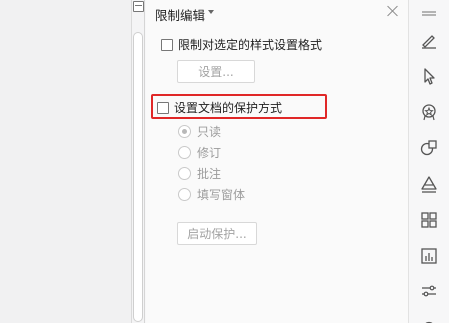 This screenshot has height=323, width=449. What do you see at coordinates (221, 195) in the screenshot?
I see `radio-label: 填写窗体` at bounding box center [221, 195].